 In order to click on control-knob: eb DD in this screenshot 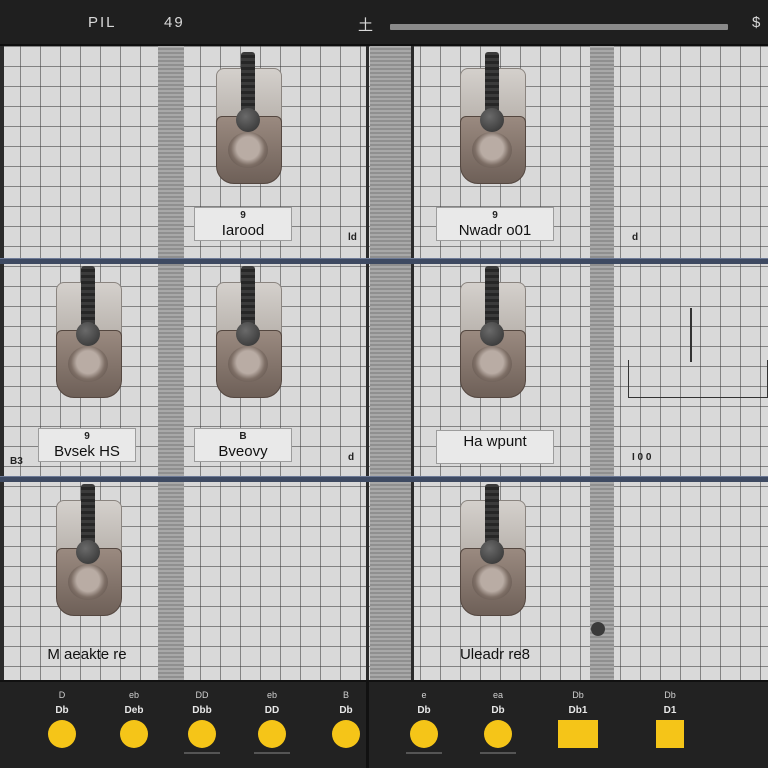, I will do `click(272, 725)`.